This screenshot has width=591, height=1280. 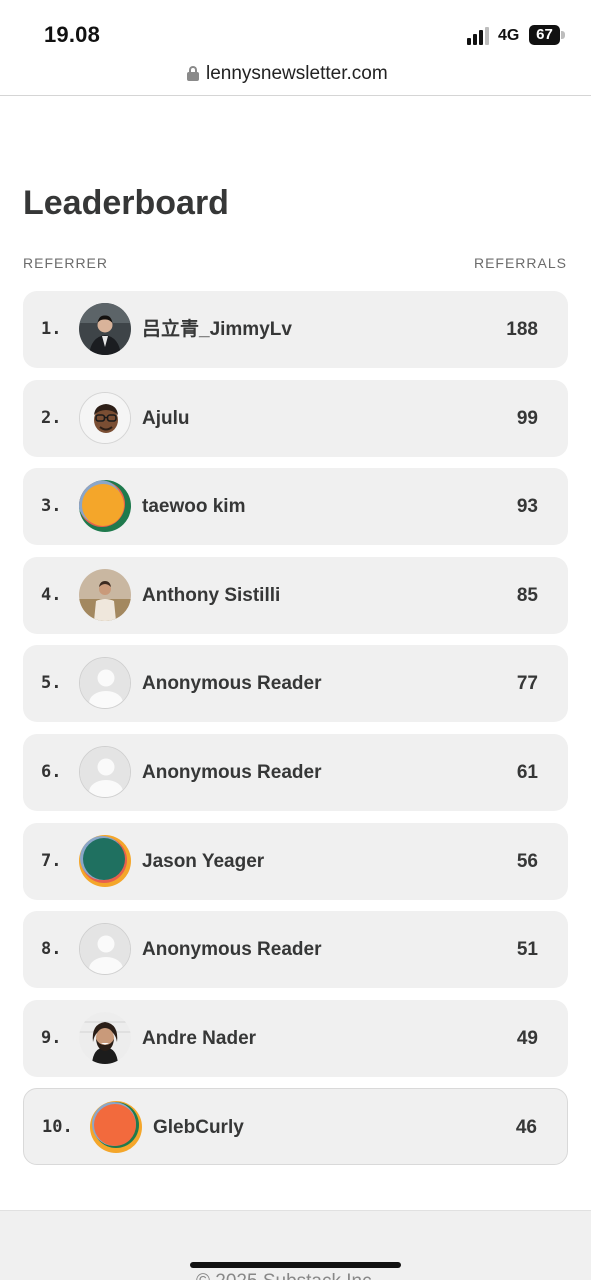 I want to click on rank-number: 8., so click(x=51, y=949).